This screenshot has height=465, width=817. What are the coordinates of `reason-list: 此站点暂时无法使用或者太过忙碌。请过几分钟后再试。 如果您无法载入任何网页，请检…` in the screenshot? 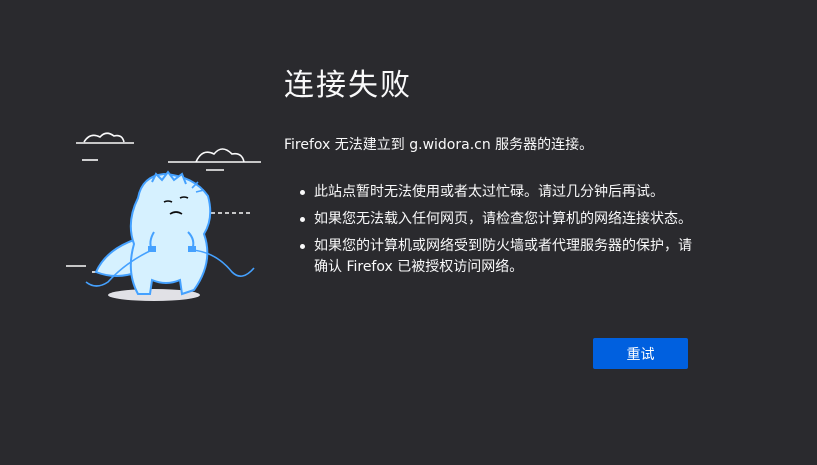 It's located at (489, 230).